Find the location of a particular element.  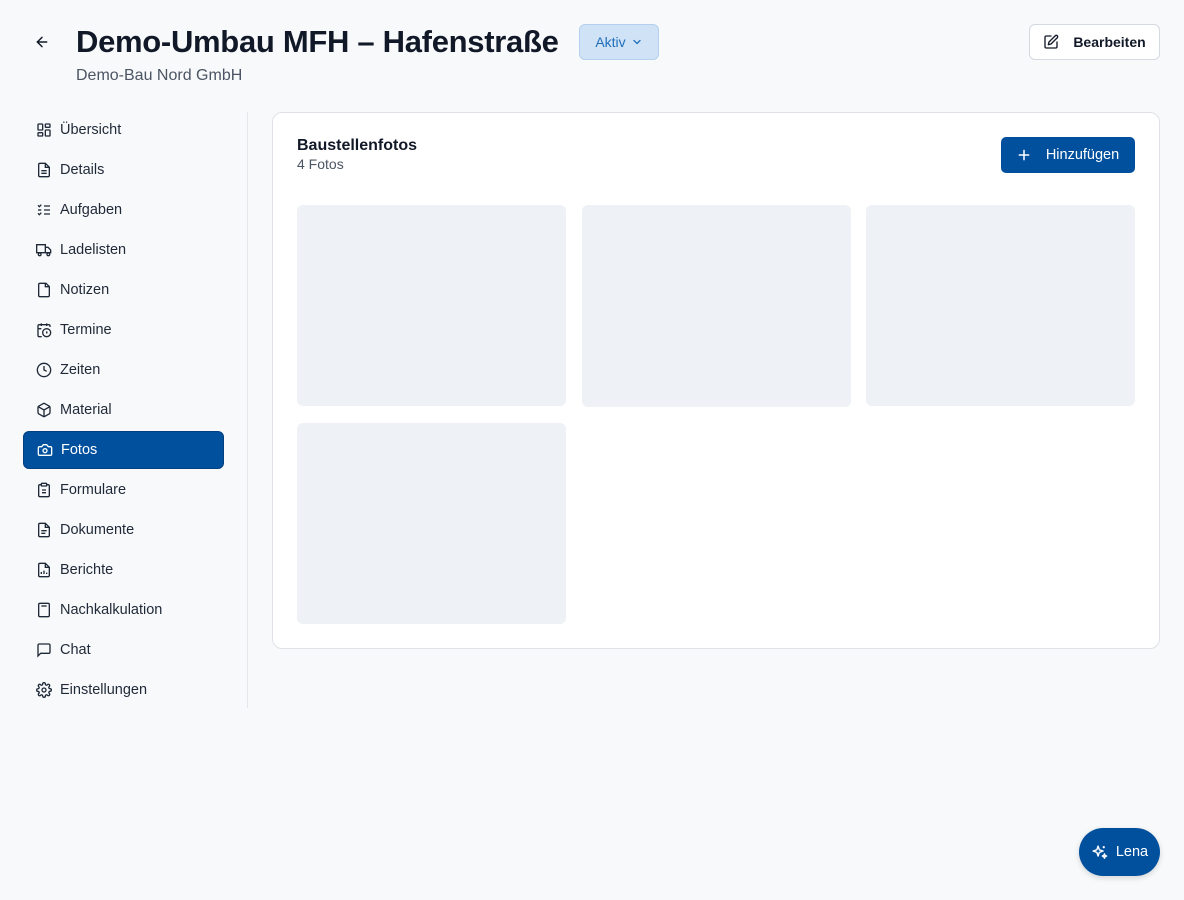

photos-count: 4 Fotos is located at coordinates (320, 164).